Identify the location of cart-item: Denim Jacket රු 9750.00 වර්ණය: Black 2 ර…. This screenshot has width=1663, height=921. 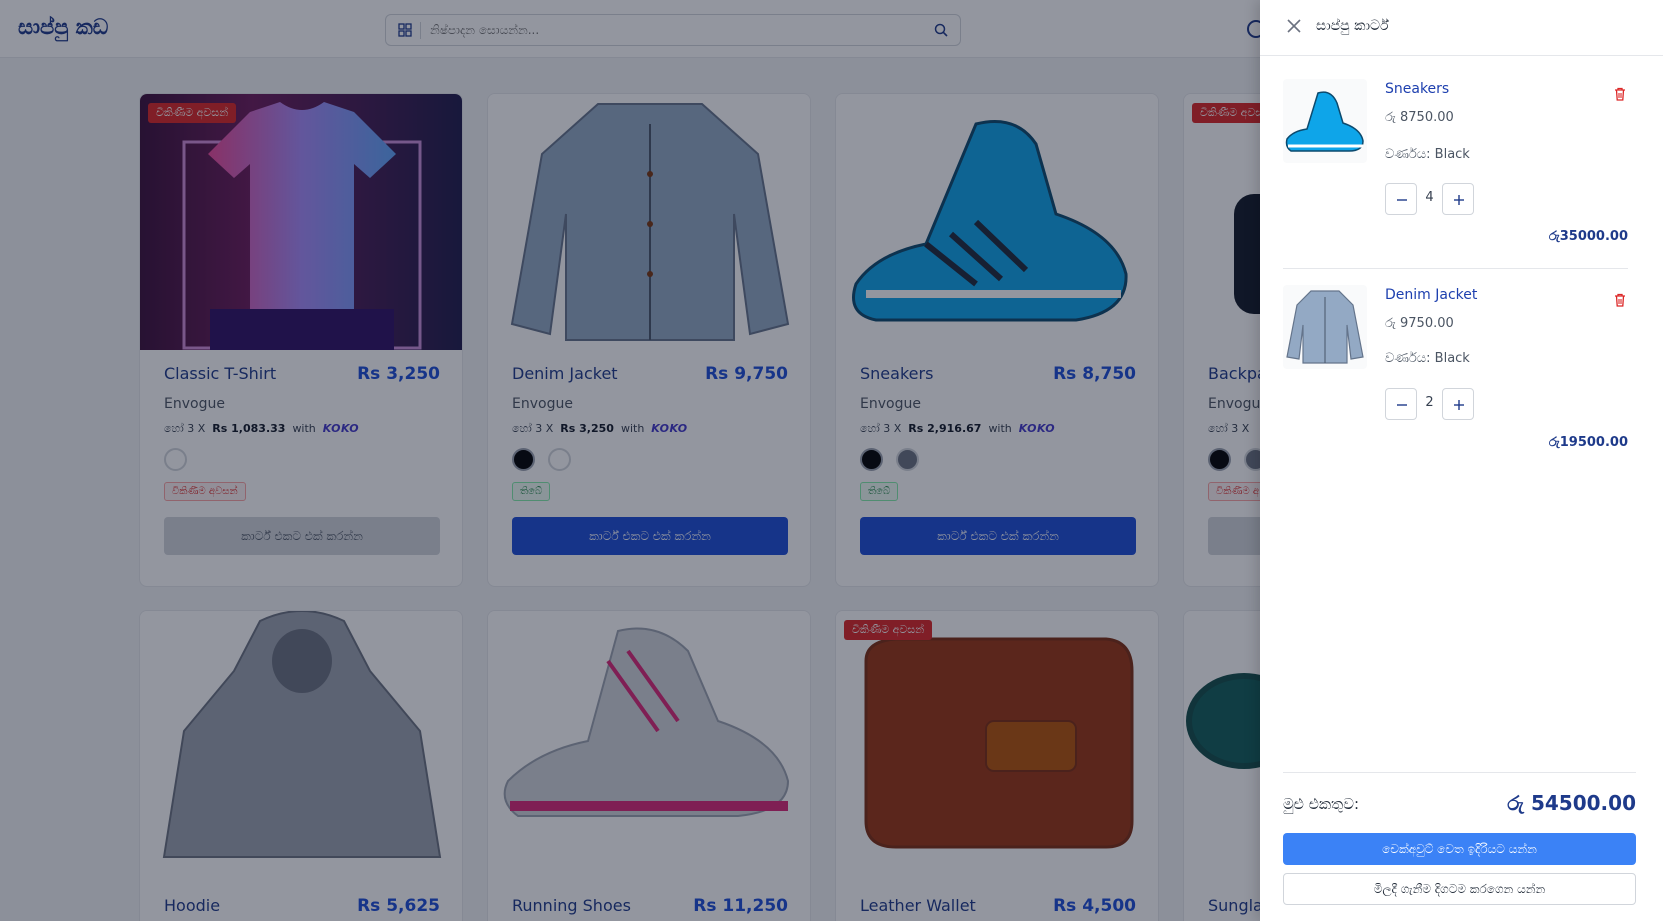
(1459, 372).